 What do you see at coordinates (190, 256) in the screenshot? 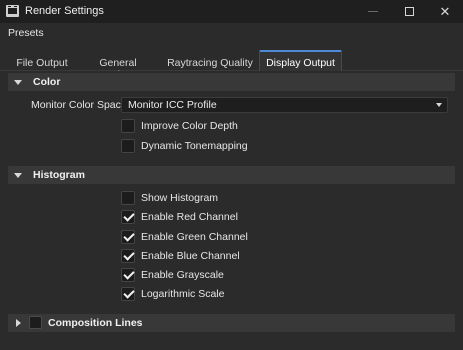
I see `enable-blue-channel-label: Enable Blue Channel` at bounding box center [190, 256].